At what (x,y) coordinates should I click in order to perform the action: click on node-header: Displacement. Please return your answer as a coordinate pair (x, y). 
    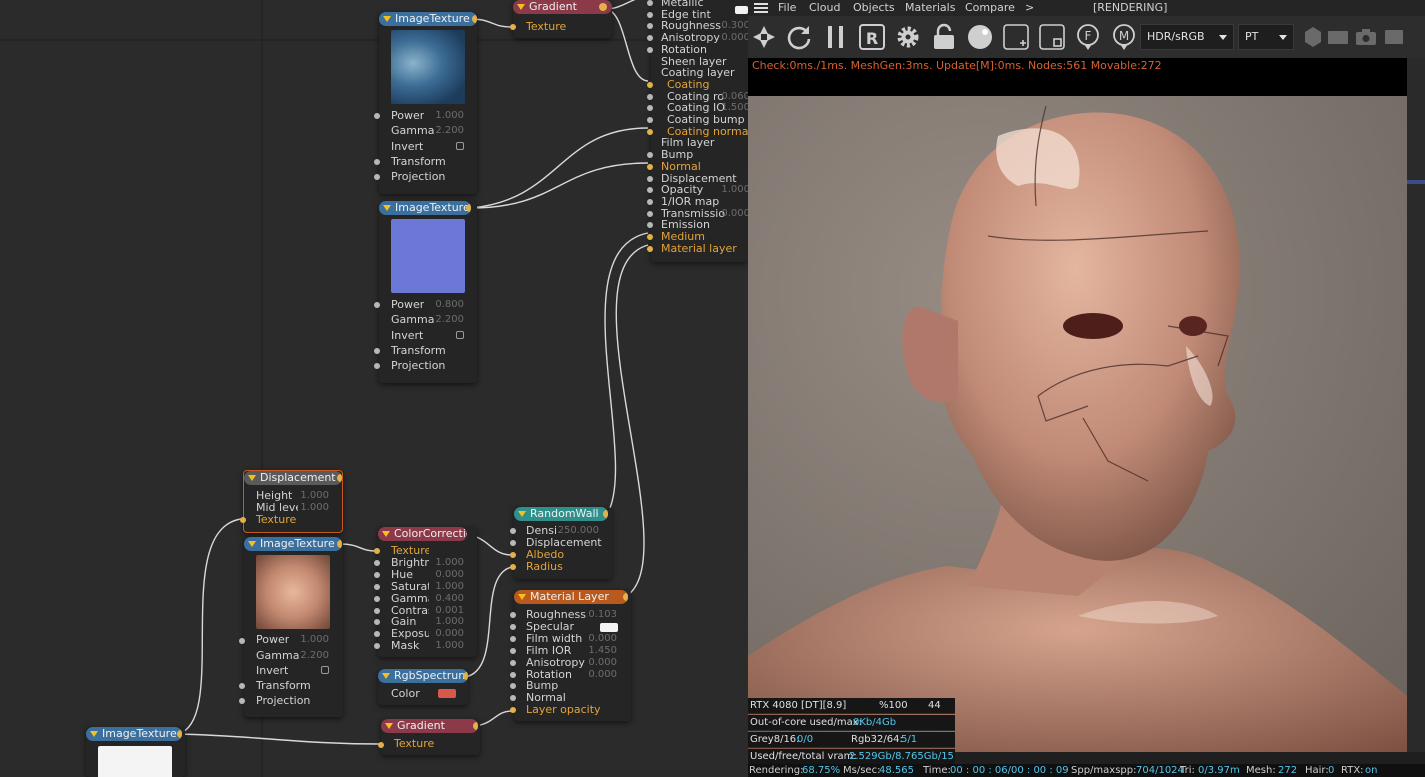
    Looking at the image, I should click on (293, 478).